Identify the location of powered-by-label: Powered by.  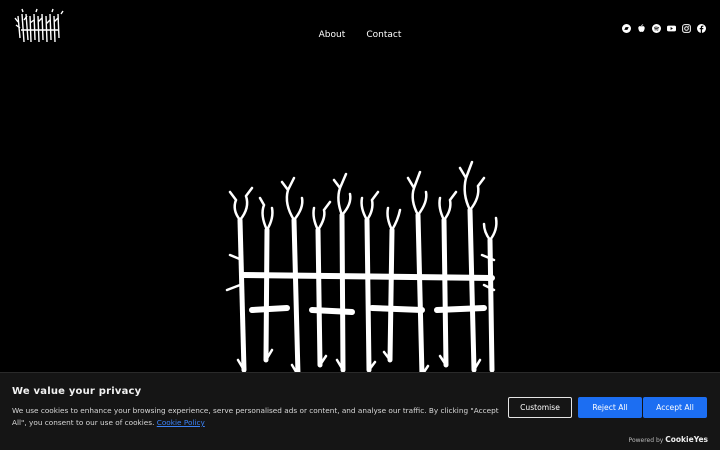
(646, 440).